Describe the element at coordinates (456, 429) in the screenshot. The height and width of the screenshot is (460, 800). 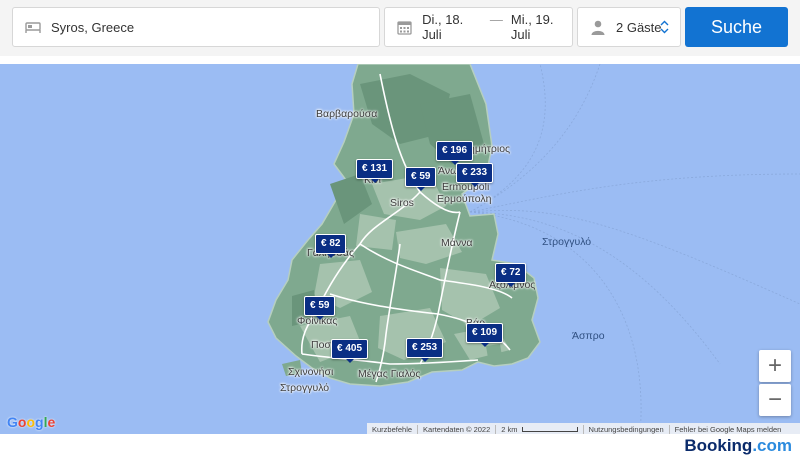
I see `map-data-credit: Kartendaten © 2022` at that location.